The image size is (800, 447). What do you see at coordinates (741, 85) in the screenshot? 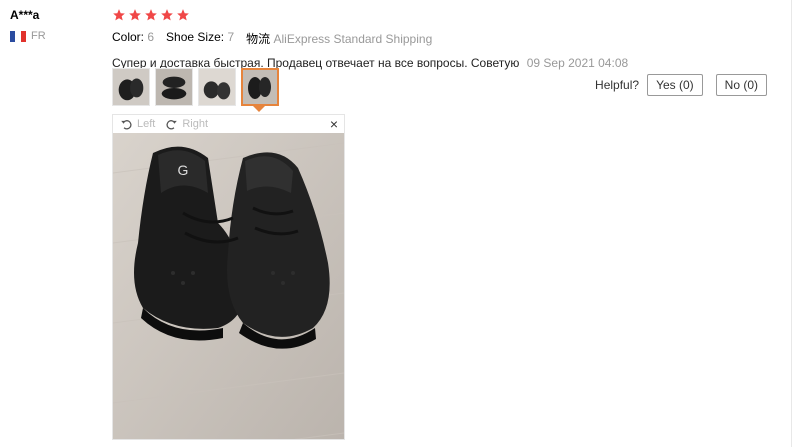
I see `helpful-no-button: No (0)` at bounding box center [741, 85].